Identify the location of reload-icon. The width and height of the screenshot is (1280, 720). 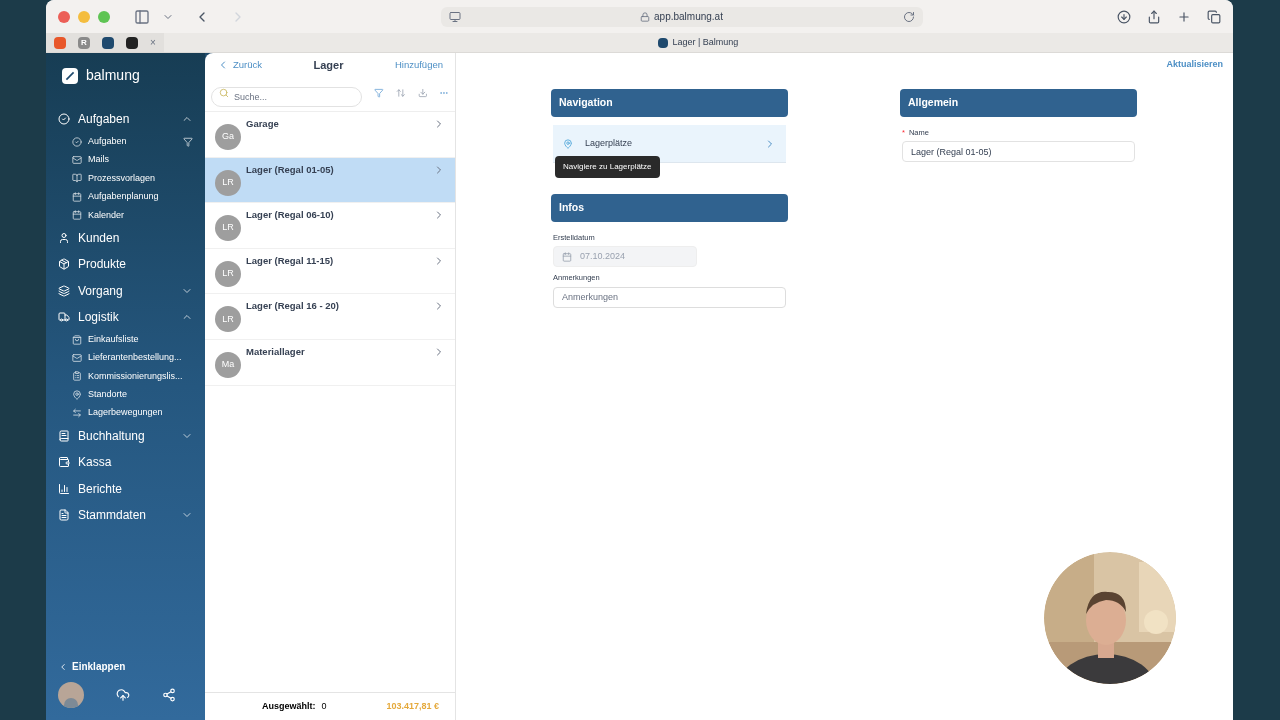
(908, 16).